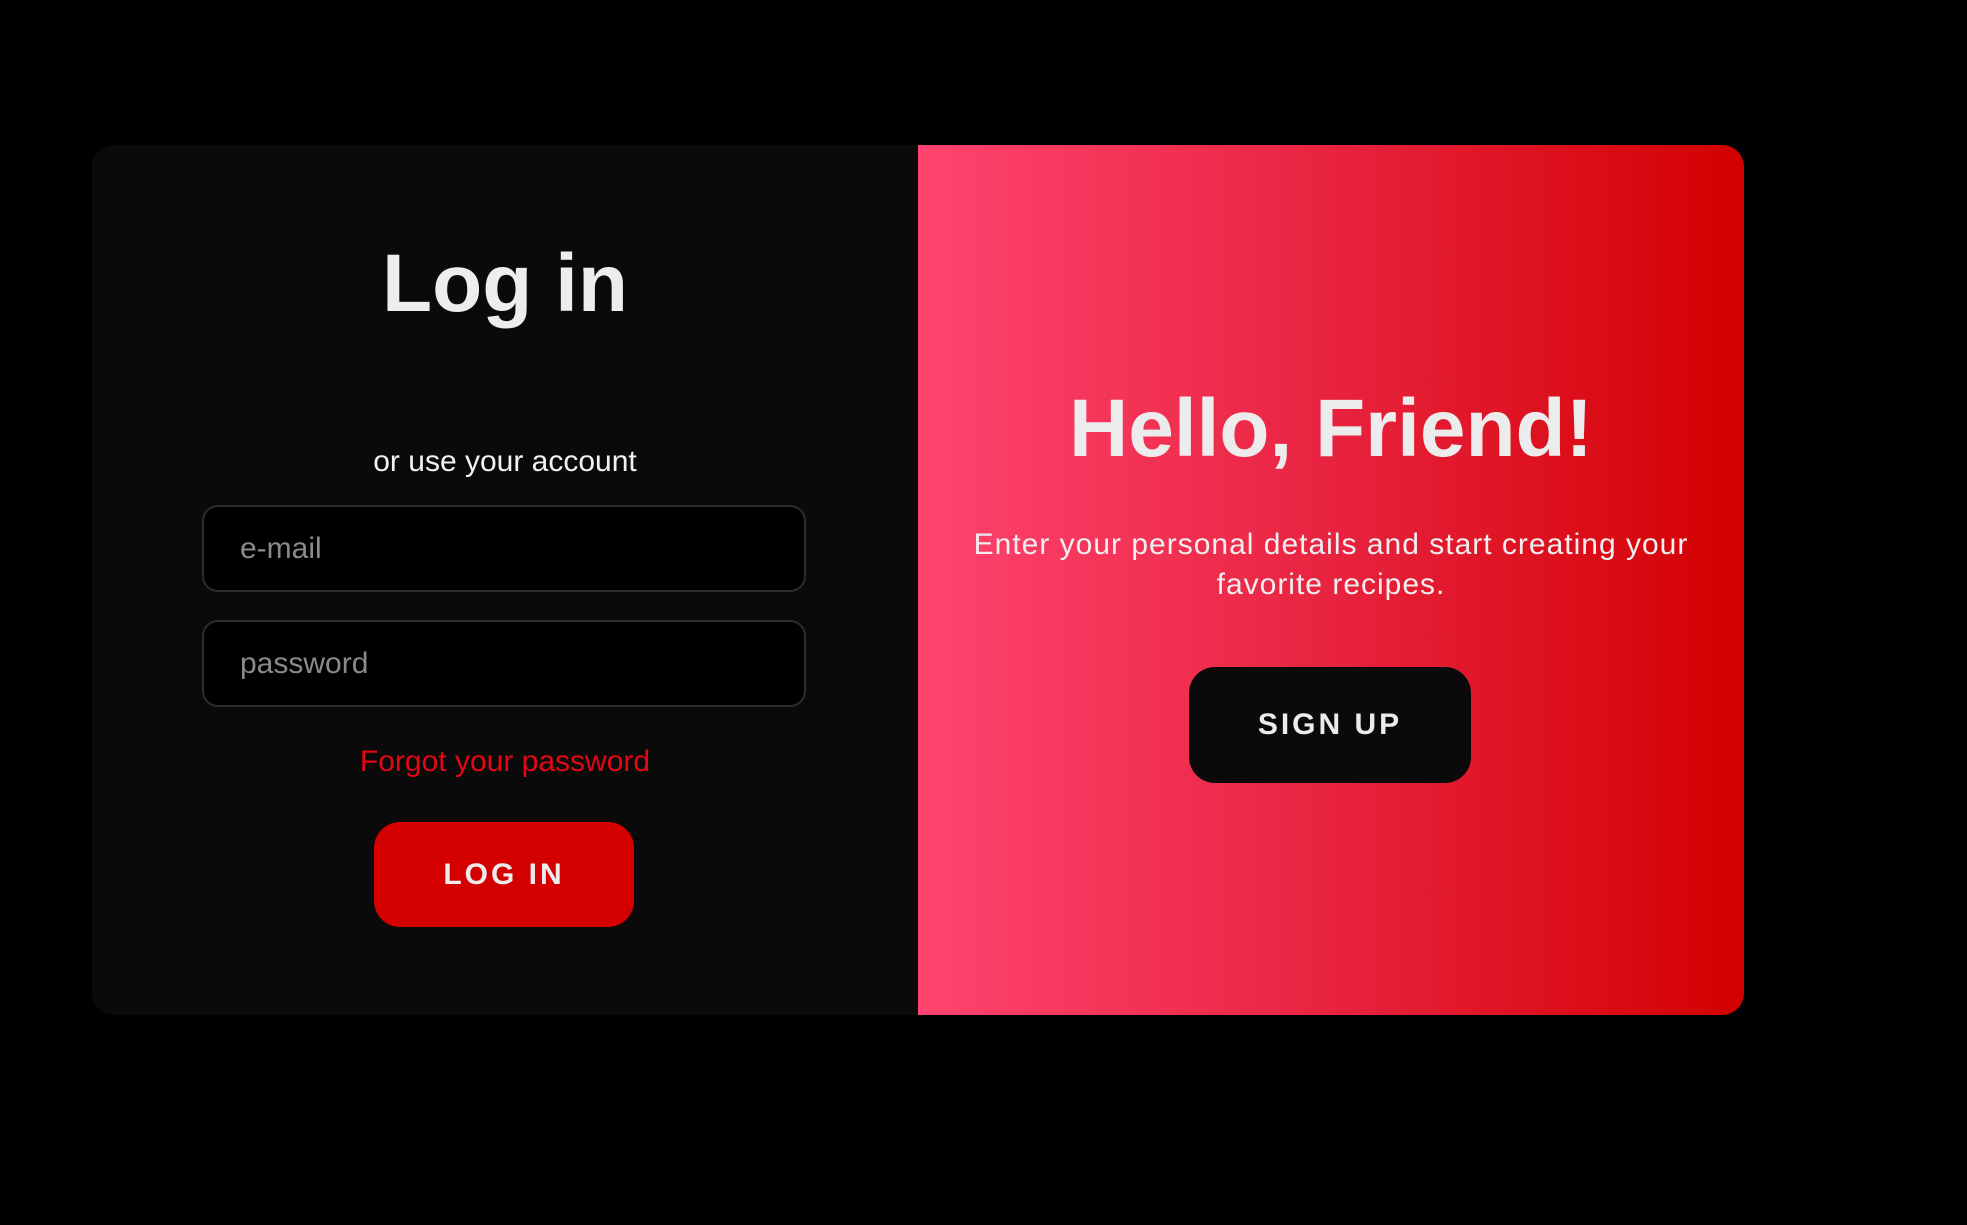 The height and width of the screenshot is (1225, 1967). Describe the element at coordinates (504, 874) in the screenshot. I see `login-button: LOG IN` at that location.